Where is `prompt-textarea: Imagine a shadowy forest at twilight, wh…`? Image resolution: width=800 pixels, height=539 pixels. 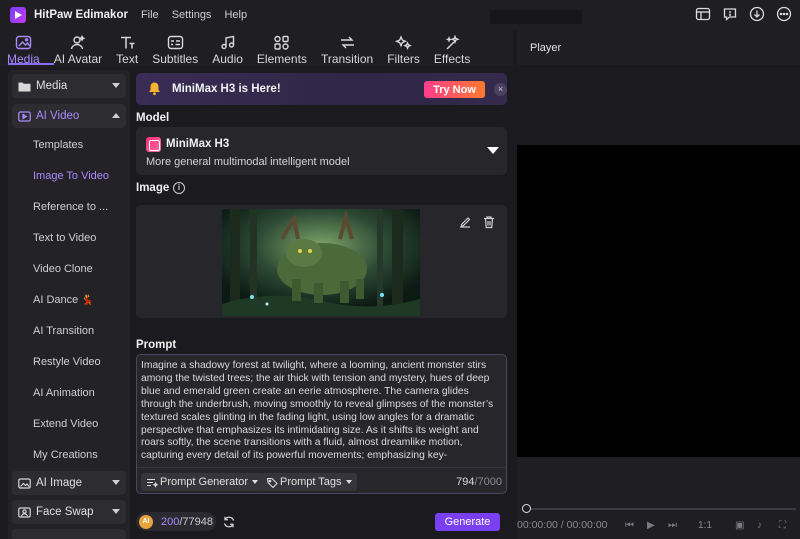
prompt-textarea: Imagine a shadowy forest at twilight, wh… is located at coordinates (322, 412).